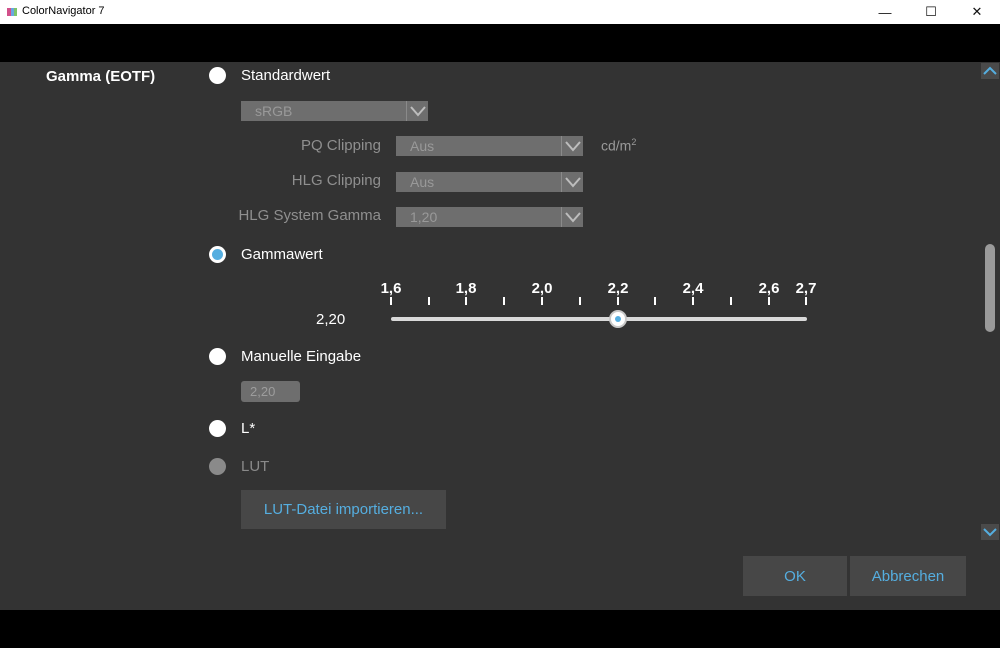 The image size is (1000, 648). What do you see at coordinates (248, 428) in the screenshot?
I see `option-label-lstar: L*` at bounding box center [248, 428].